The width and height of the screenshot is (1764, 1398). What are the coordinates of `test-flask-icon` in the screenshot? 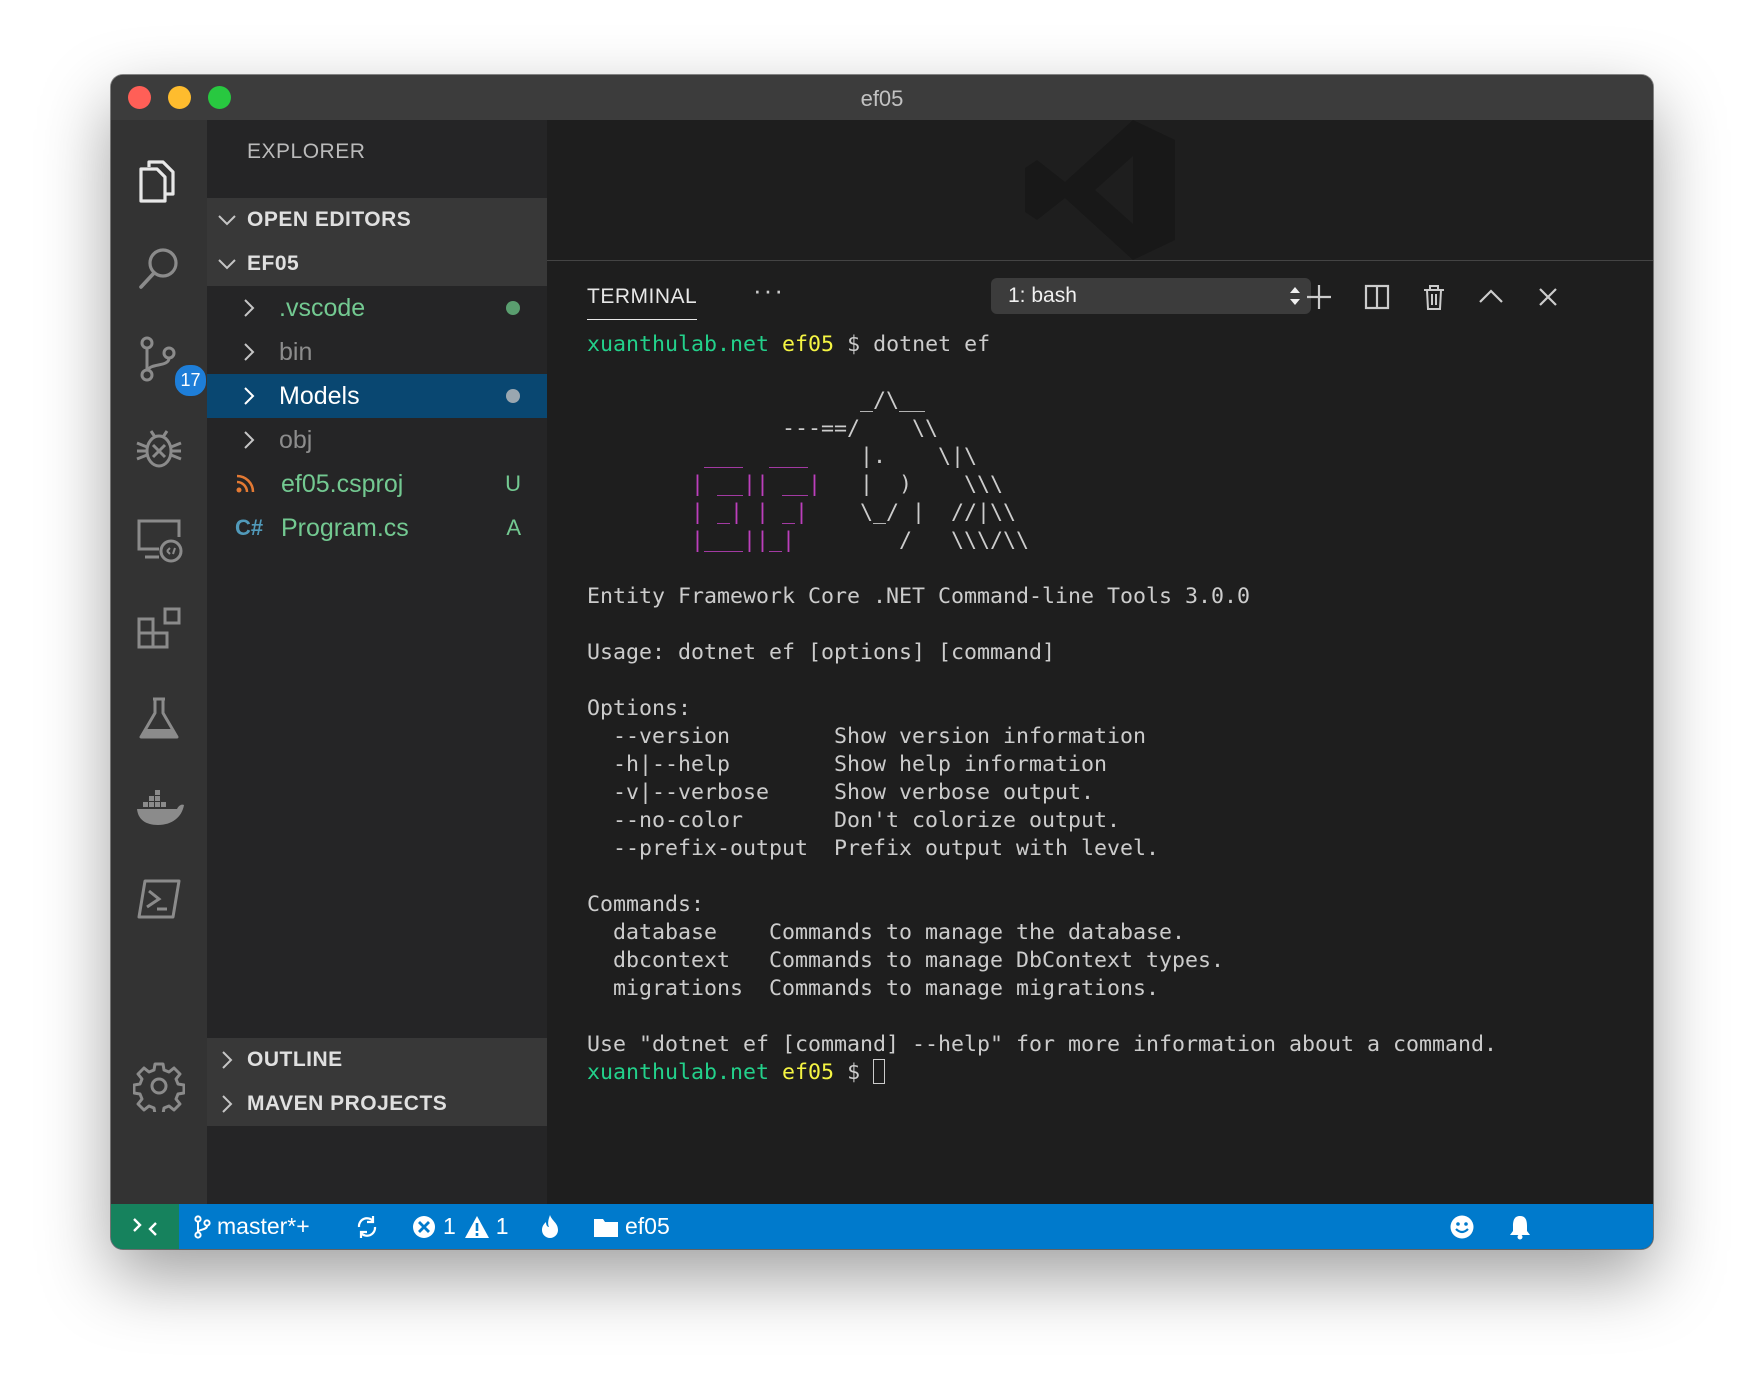 It's located at (159, 718).